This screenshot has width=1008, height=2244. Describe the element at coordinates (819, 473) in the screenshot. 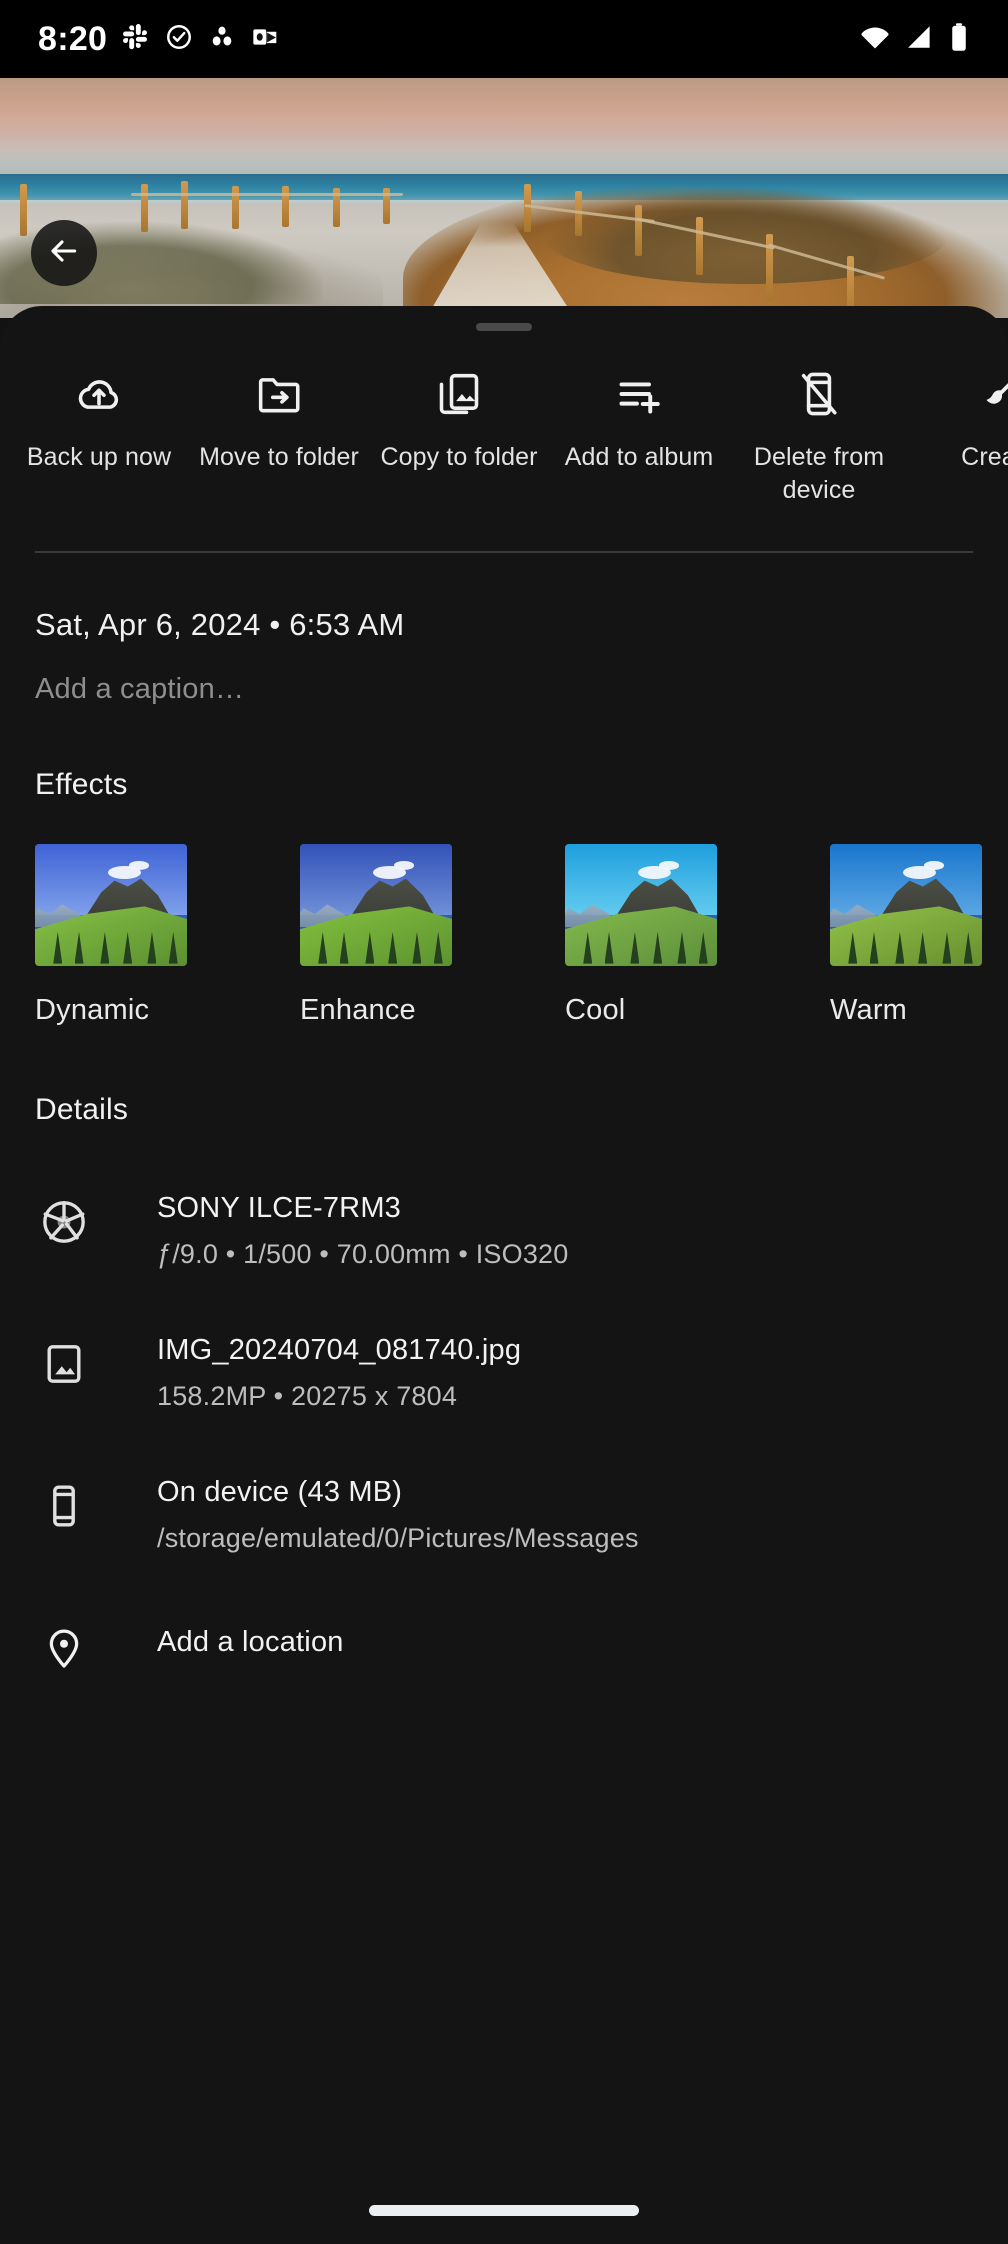

I see `action-label: Delete from device` at that location.